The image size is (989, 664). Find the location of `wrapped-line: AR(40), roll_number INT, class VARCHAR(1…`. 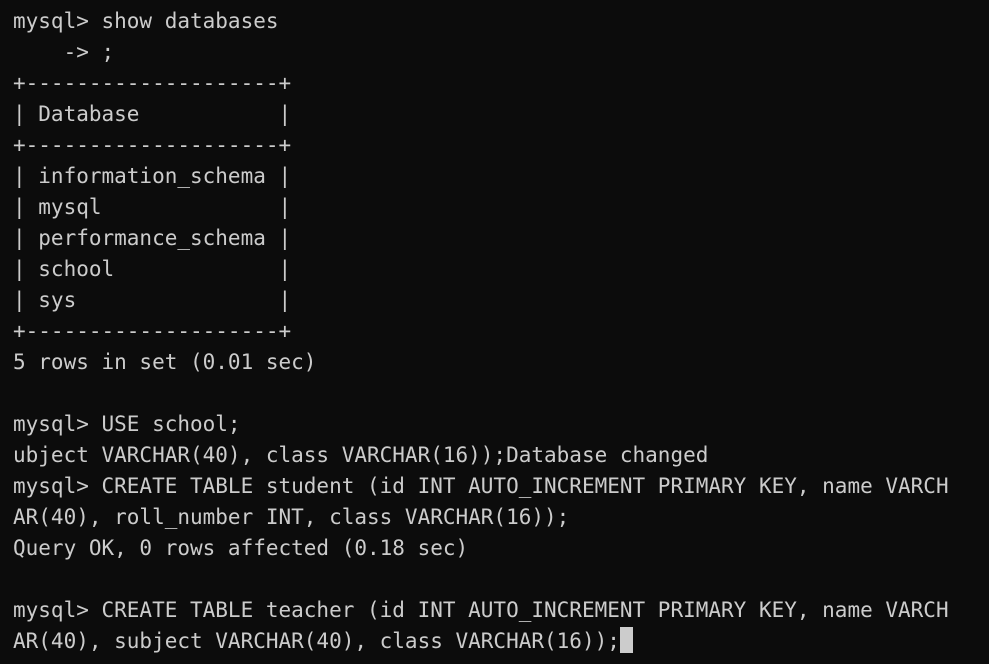

wrapped-line: AR(40), roll_number INT, class VARCHAR(1… is located at coordinates (291, 517).